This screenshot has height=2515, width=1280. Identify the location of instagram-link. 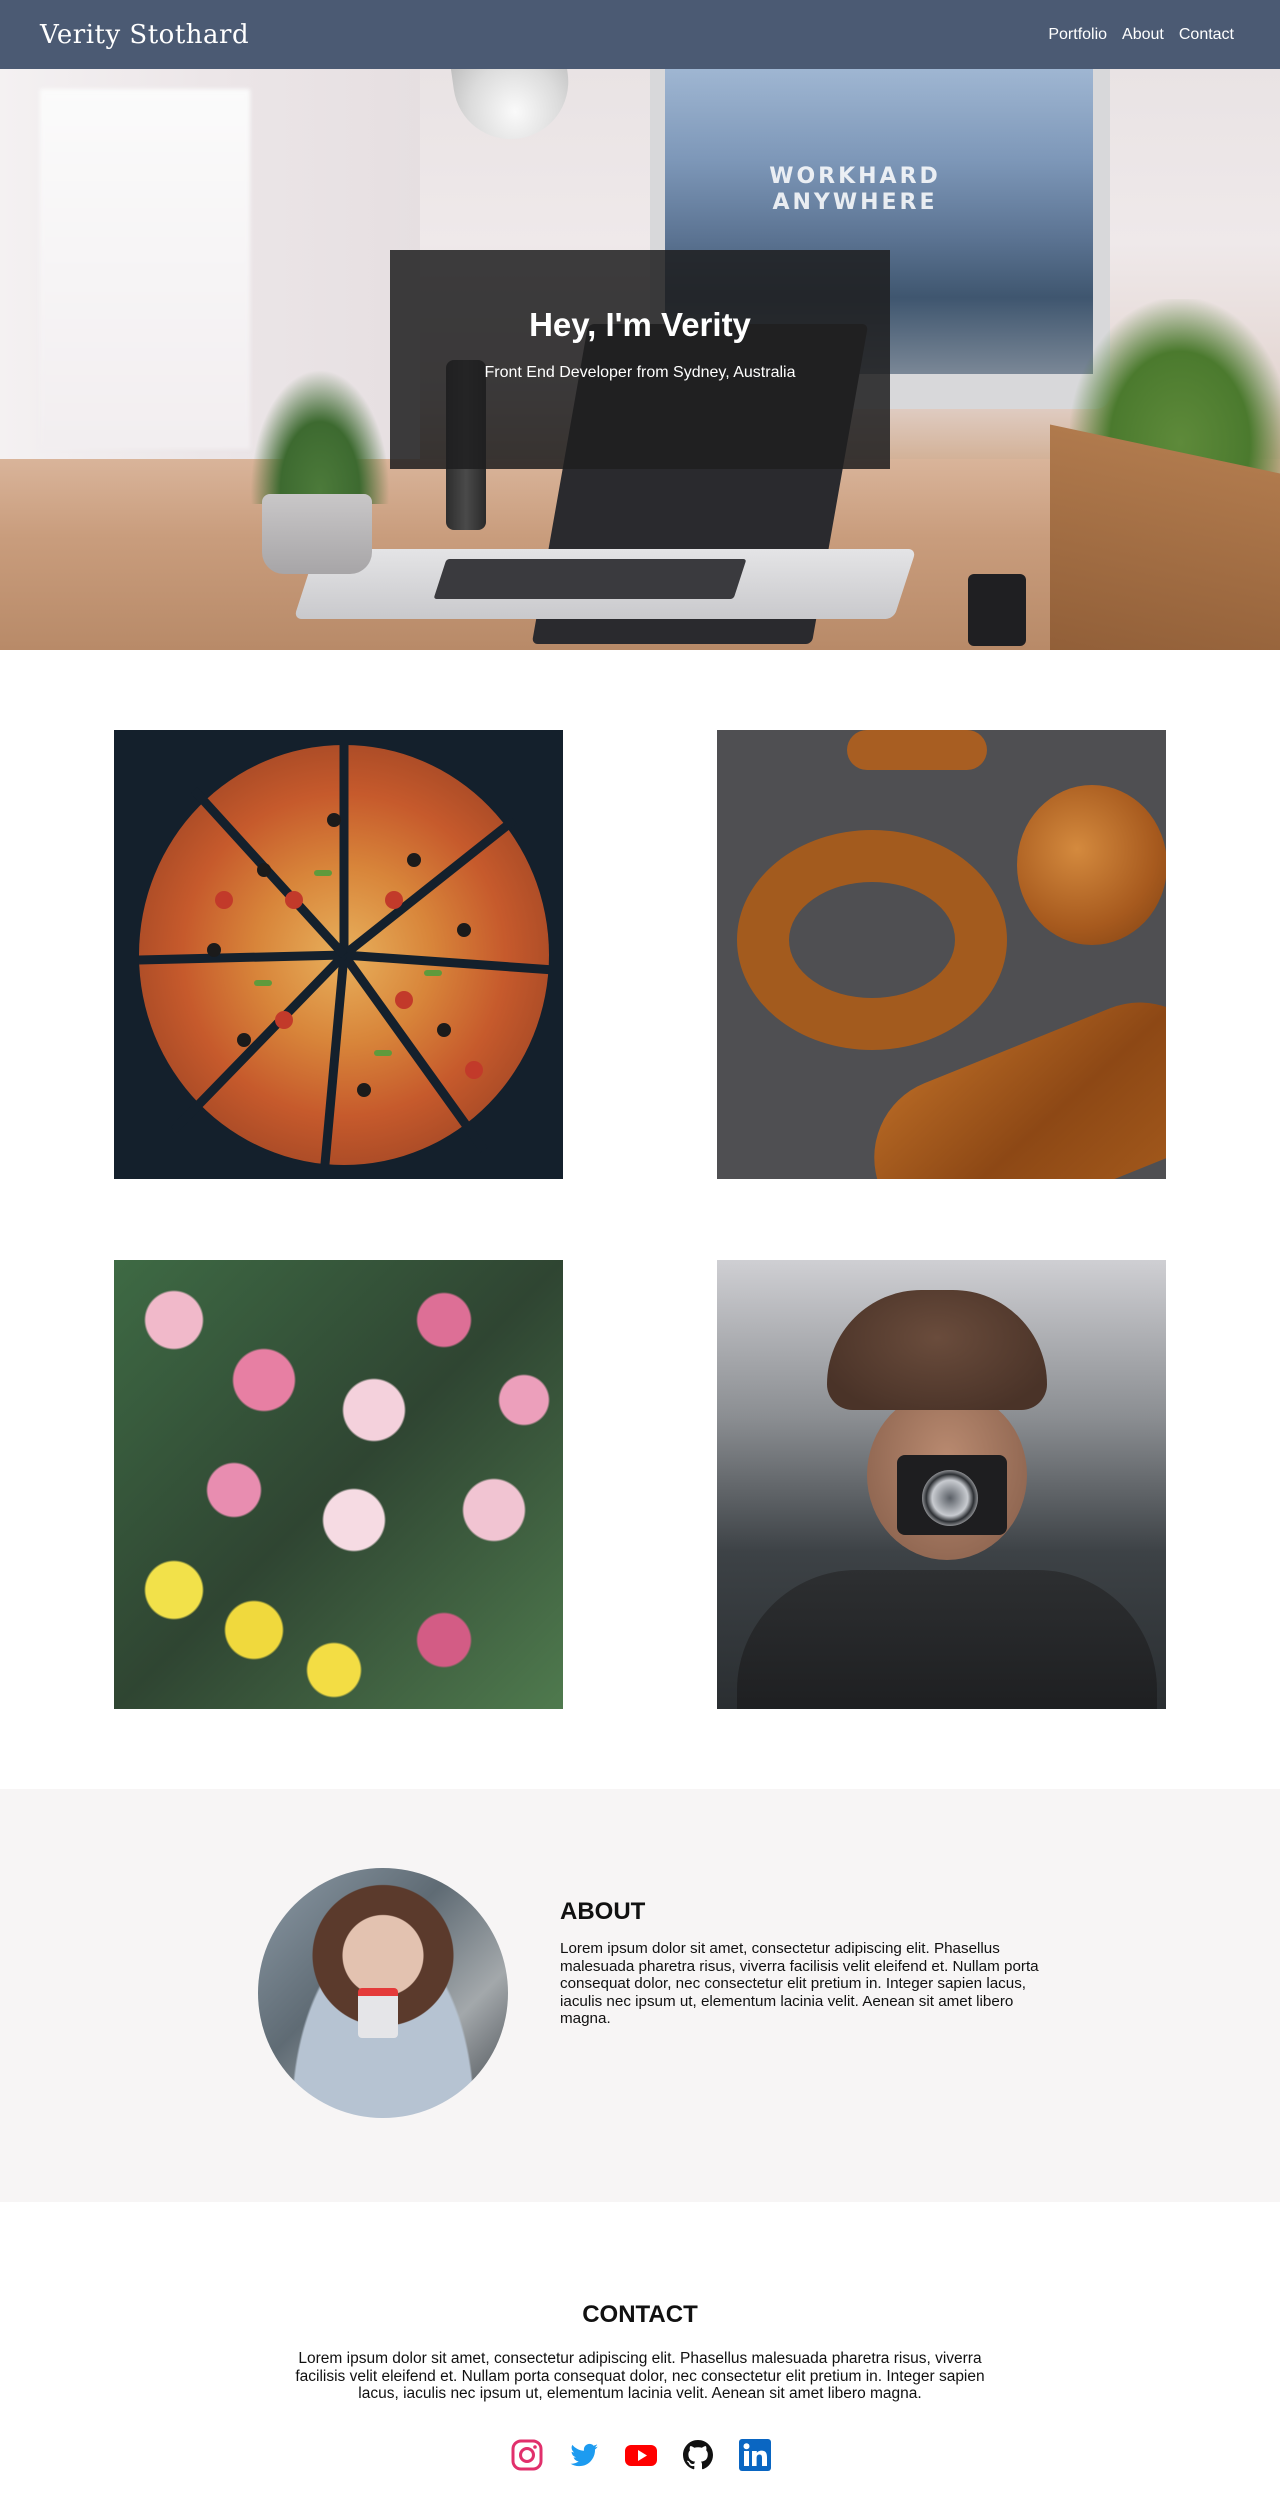
(527, 2455).